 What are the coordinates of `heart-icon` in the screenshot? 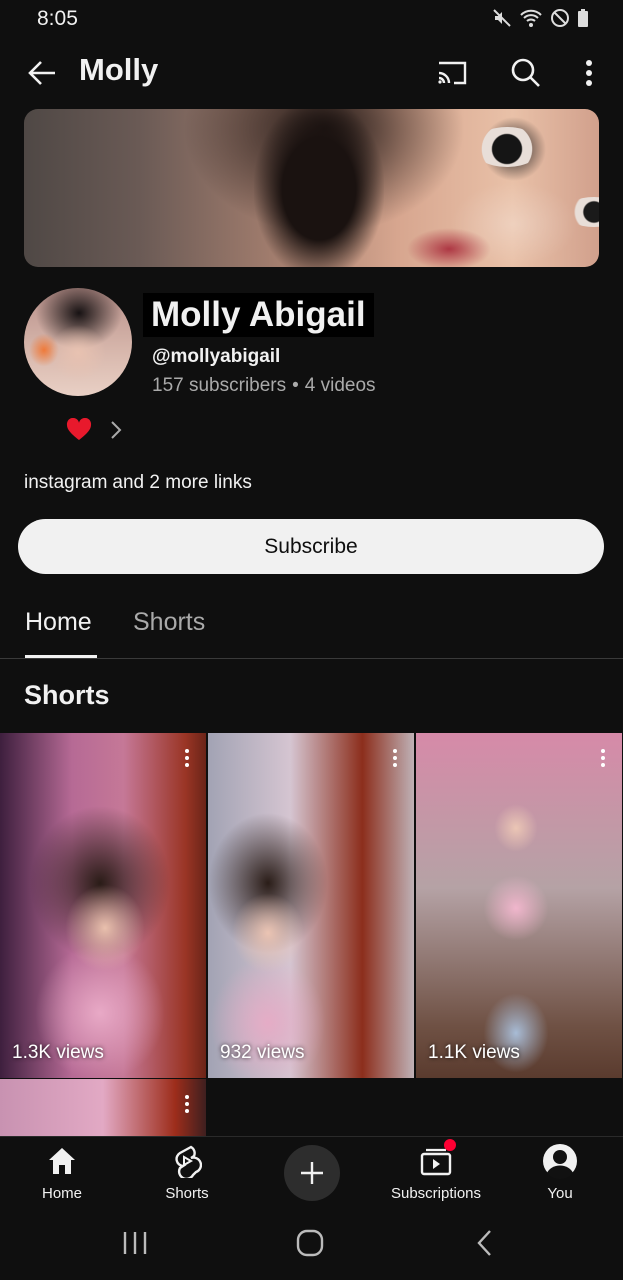 It's located at (79, 432).